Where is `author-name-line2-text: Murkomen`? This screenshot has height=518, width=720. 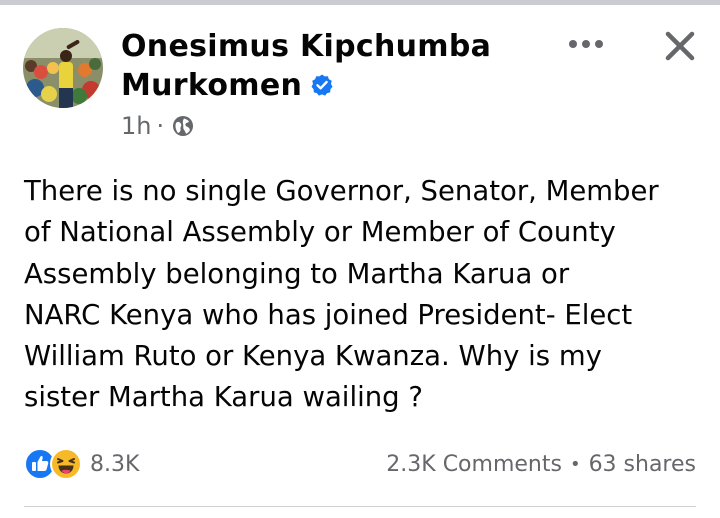 author-name-line2-text: Murkomen is located at coordinates (212, 85).